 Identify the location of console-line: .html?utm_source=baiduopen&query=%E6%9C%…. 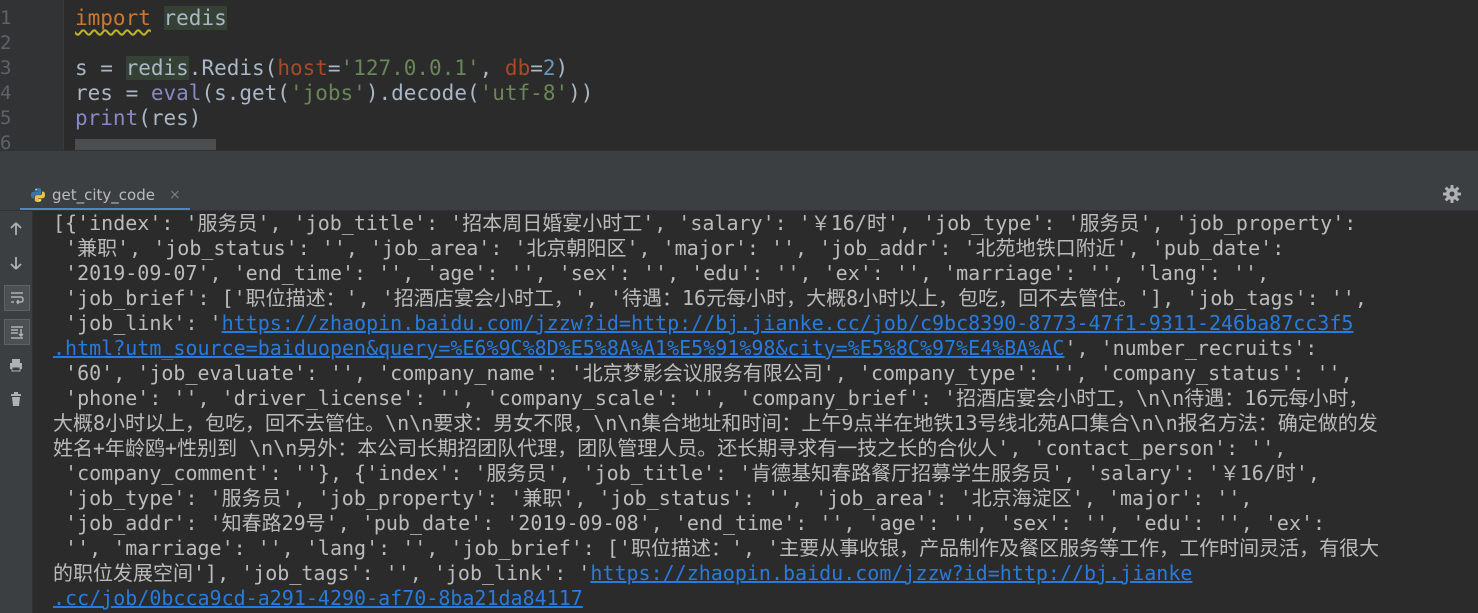
(685, 348).